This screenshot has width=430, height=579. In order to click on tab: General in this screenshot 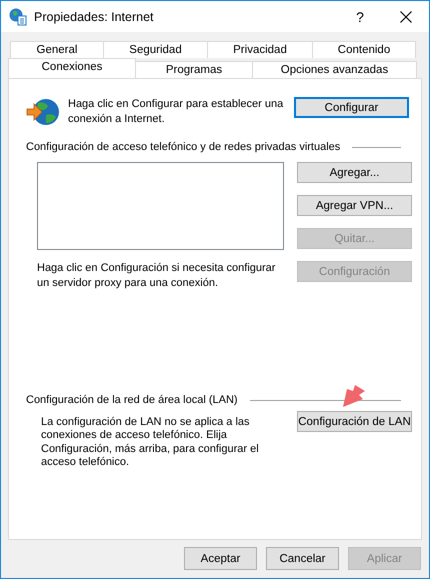, I will do `click(57, 49)`.